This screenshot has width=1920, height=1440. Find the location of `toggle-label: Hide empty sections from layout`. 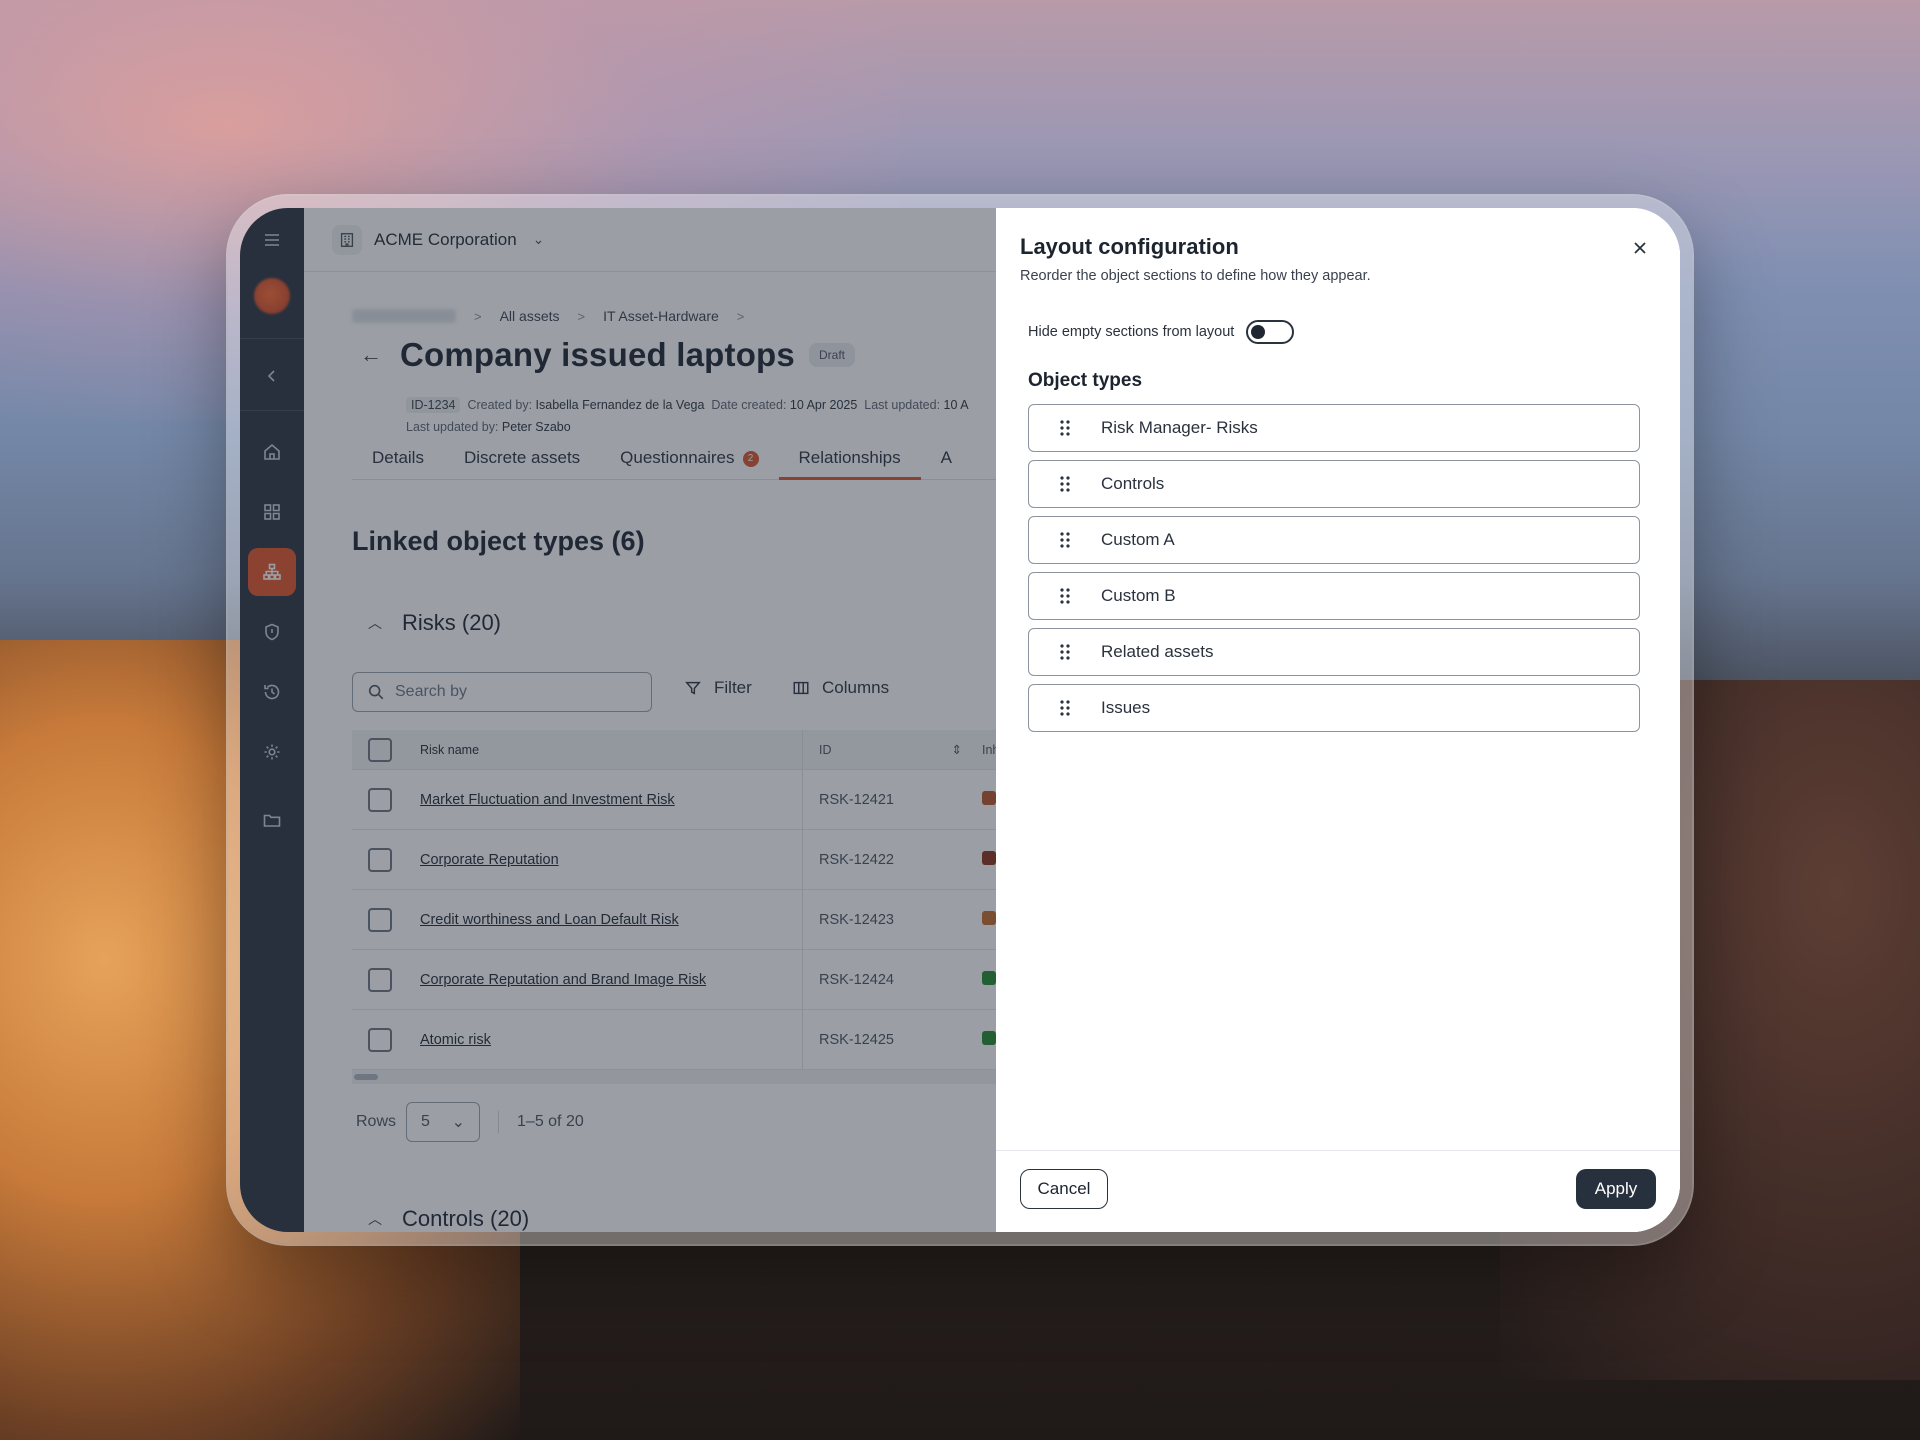

toggle-label: Hide empty sections from layout is located at coordinates (1131, 332).